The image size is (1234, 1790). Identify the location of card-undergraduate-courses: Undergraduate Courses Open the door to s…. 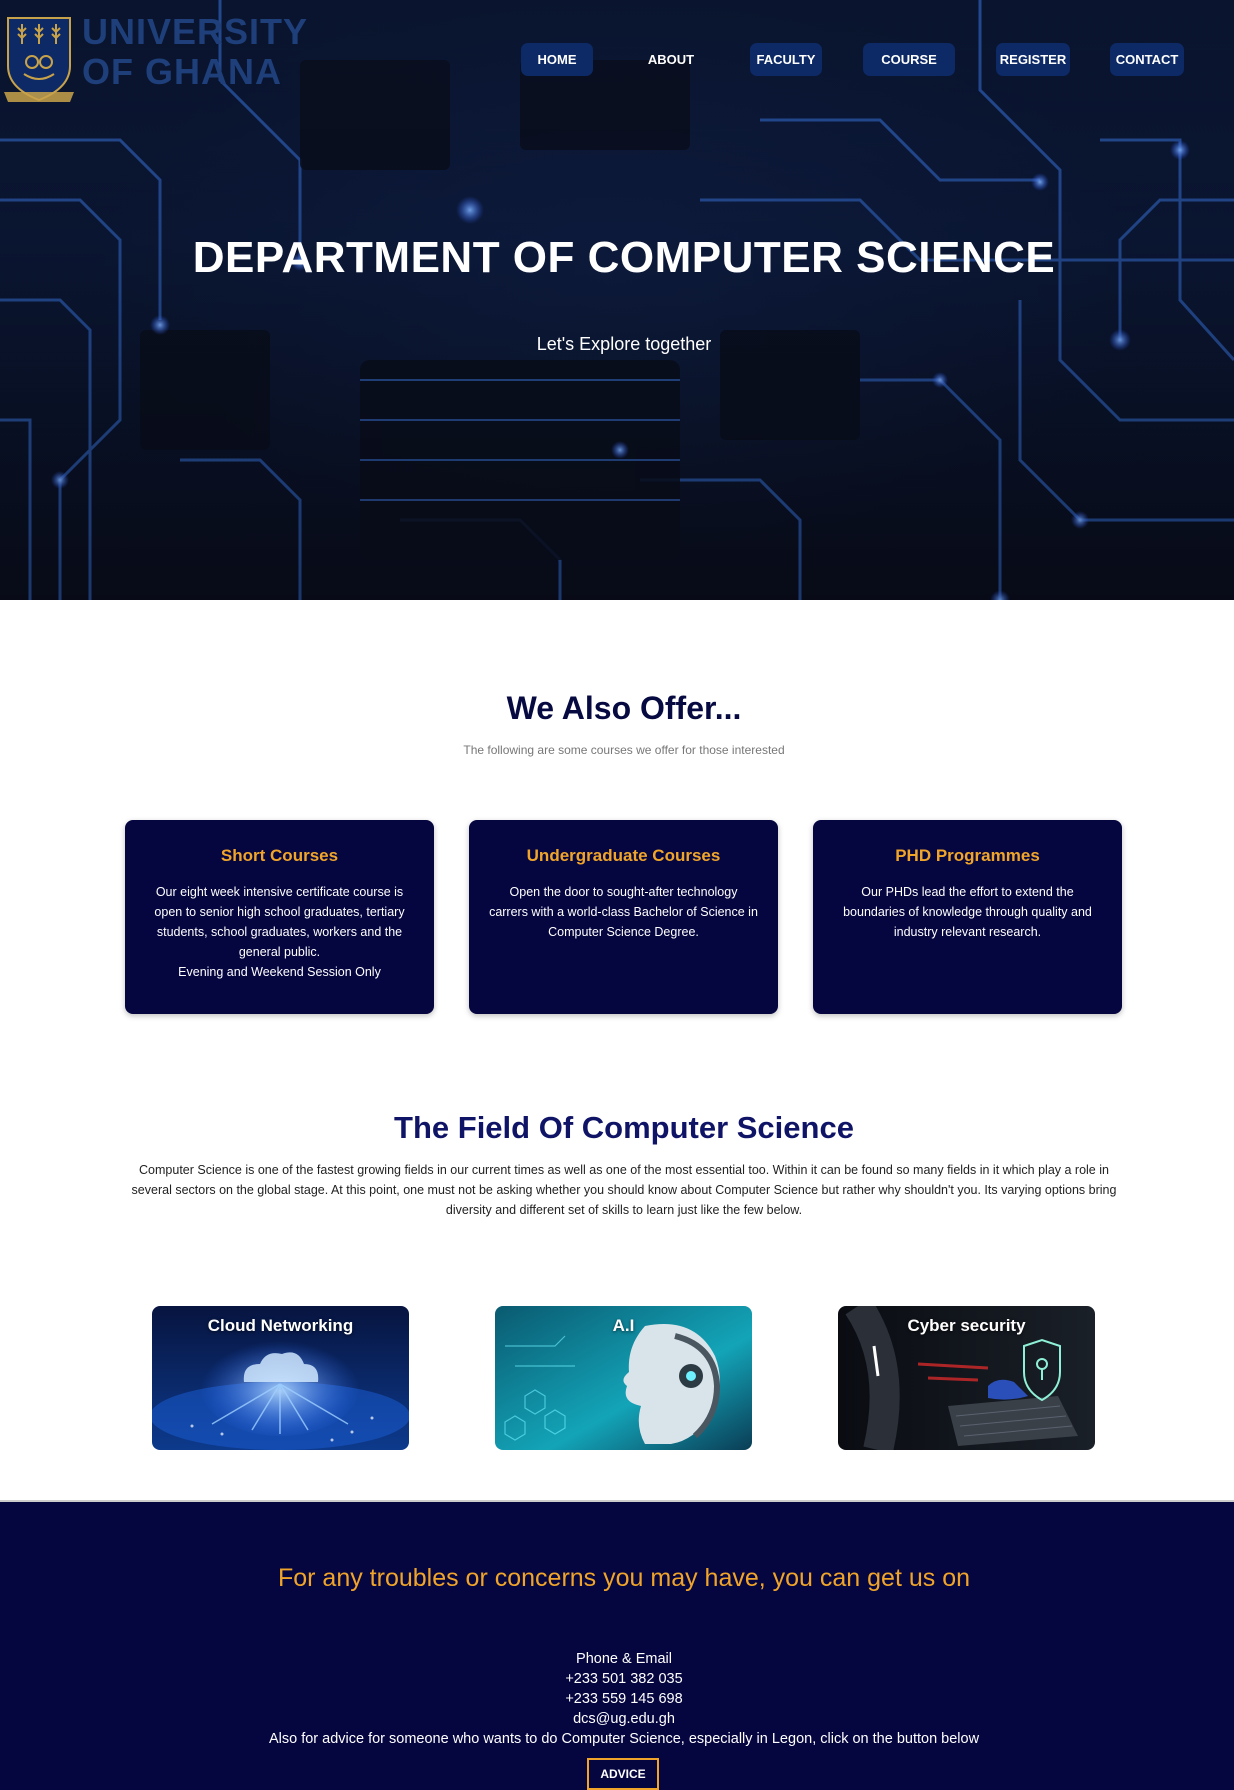
(623, 917).